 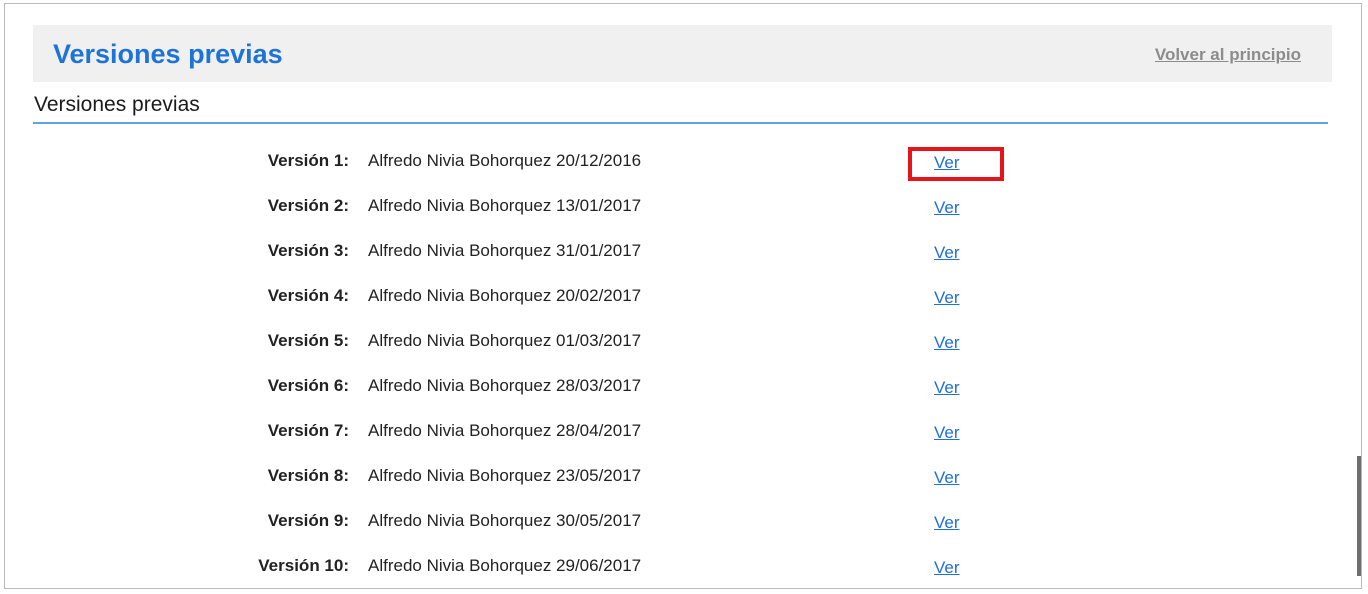 I want to click on section-header: Versiones previas Volver al principio, so click(x=682, y=53).